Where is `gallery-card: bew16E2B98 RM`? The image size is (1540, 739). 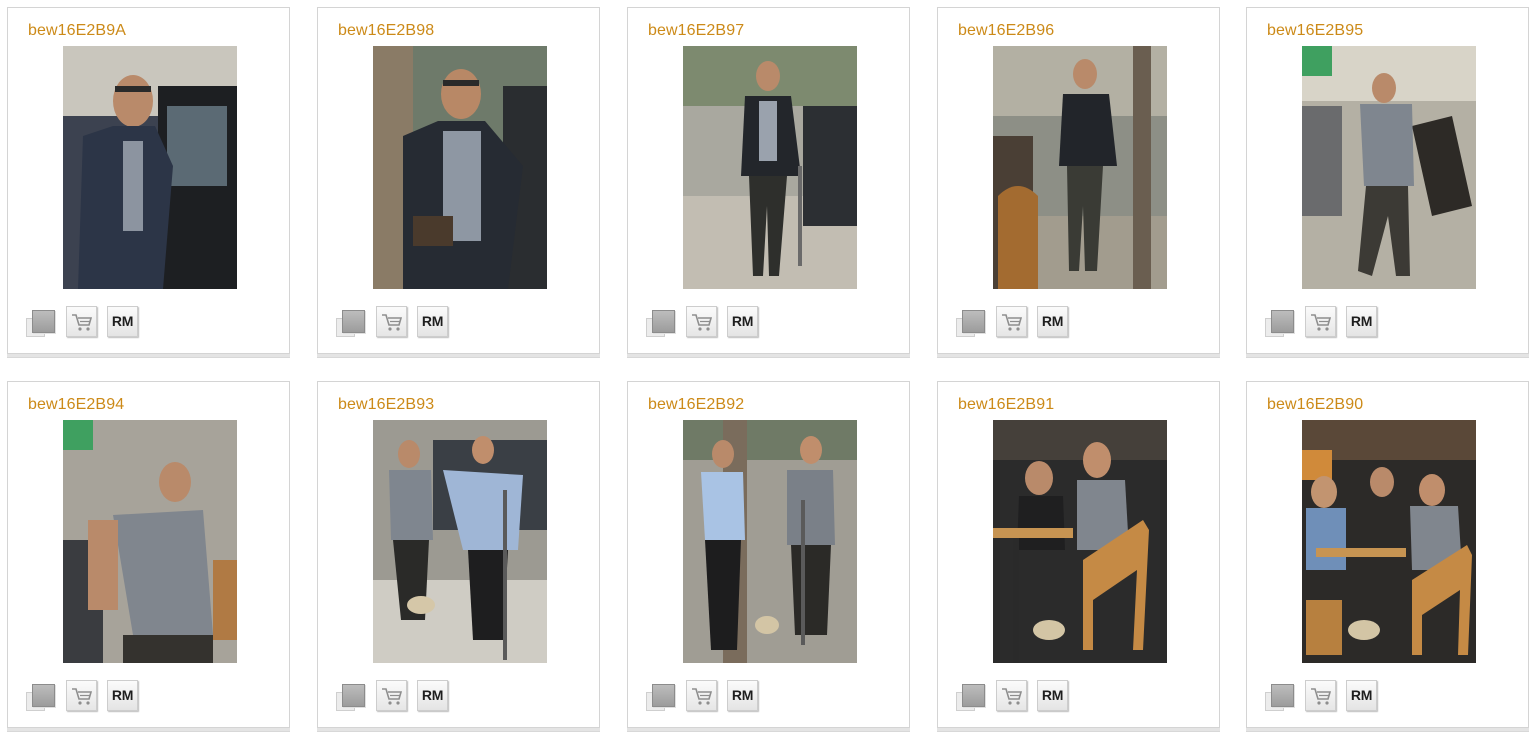
gallery-card: bew16E2B98 RM is located at coordinates (458, 182).